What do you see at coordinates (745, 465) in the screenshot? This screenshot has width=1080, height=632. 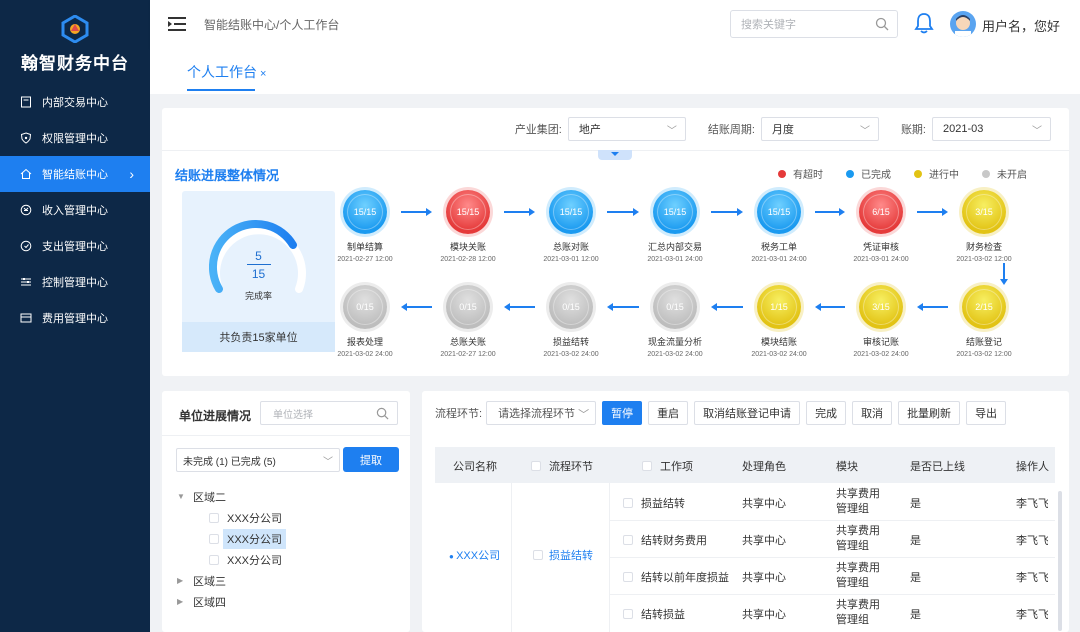 I see `table-header: 公司名称 流程环节 工作项 处理角色 模块 是否已上线 操作人` at bounding box center [745, 465].